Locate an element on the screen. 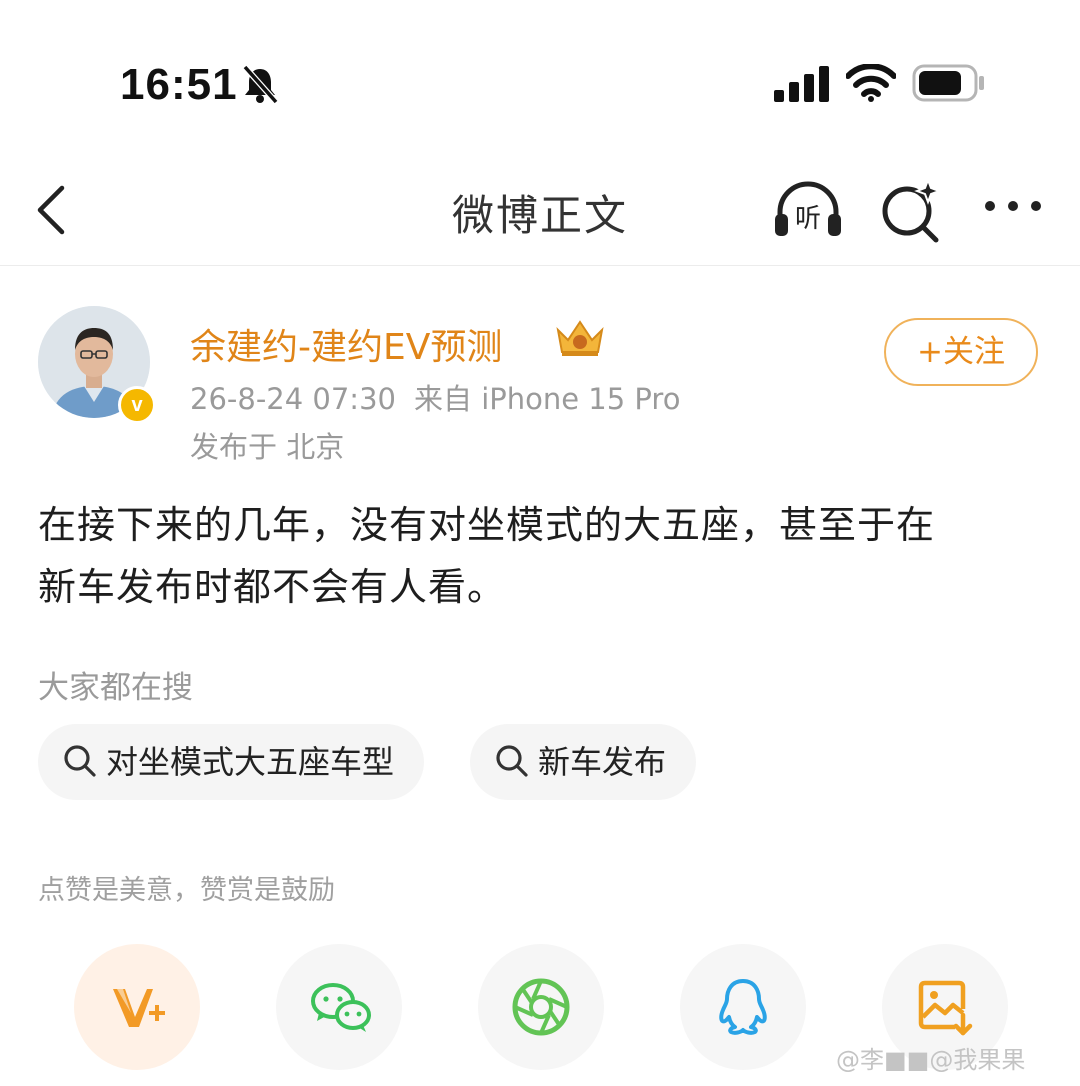 The width and height of the screenshot is (1080, 1086). moments-icon is located at coordinates (541, 1007).